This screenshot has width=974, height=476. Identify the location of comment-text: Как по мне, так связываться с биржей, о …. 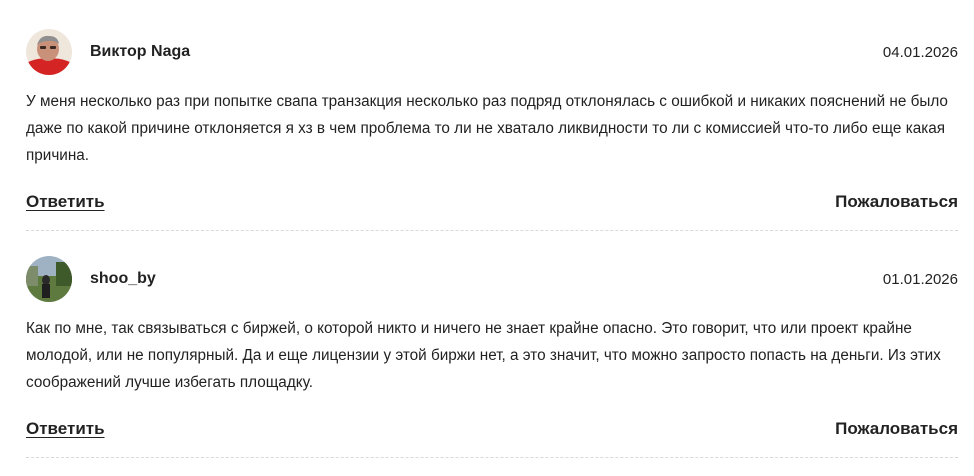
(483, 355).